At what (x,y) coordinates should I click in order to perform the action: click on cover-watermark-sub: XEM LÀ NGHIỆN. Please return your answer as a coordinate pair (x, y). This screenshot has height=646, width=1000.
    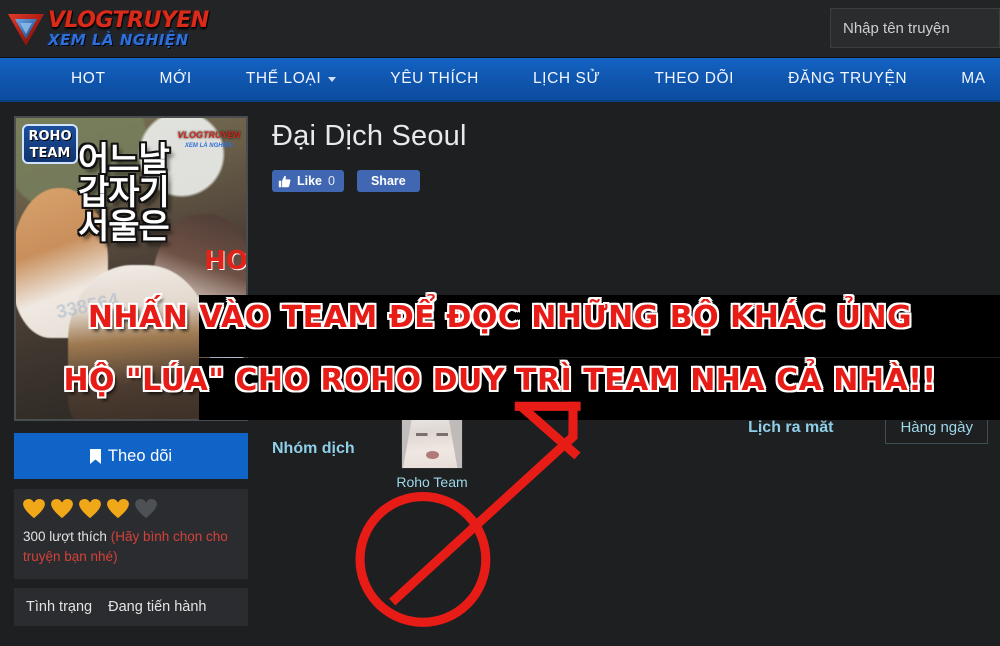
    Looking at the image, I should click on (208, 146).